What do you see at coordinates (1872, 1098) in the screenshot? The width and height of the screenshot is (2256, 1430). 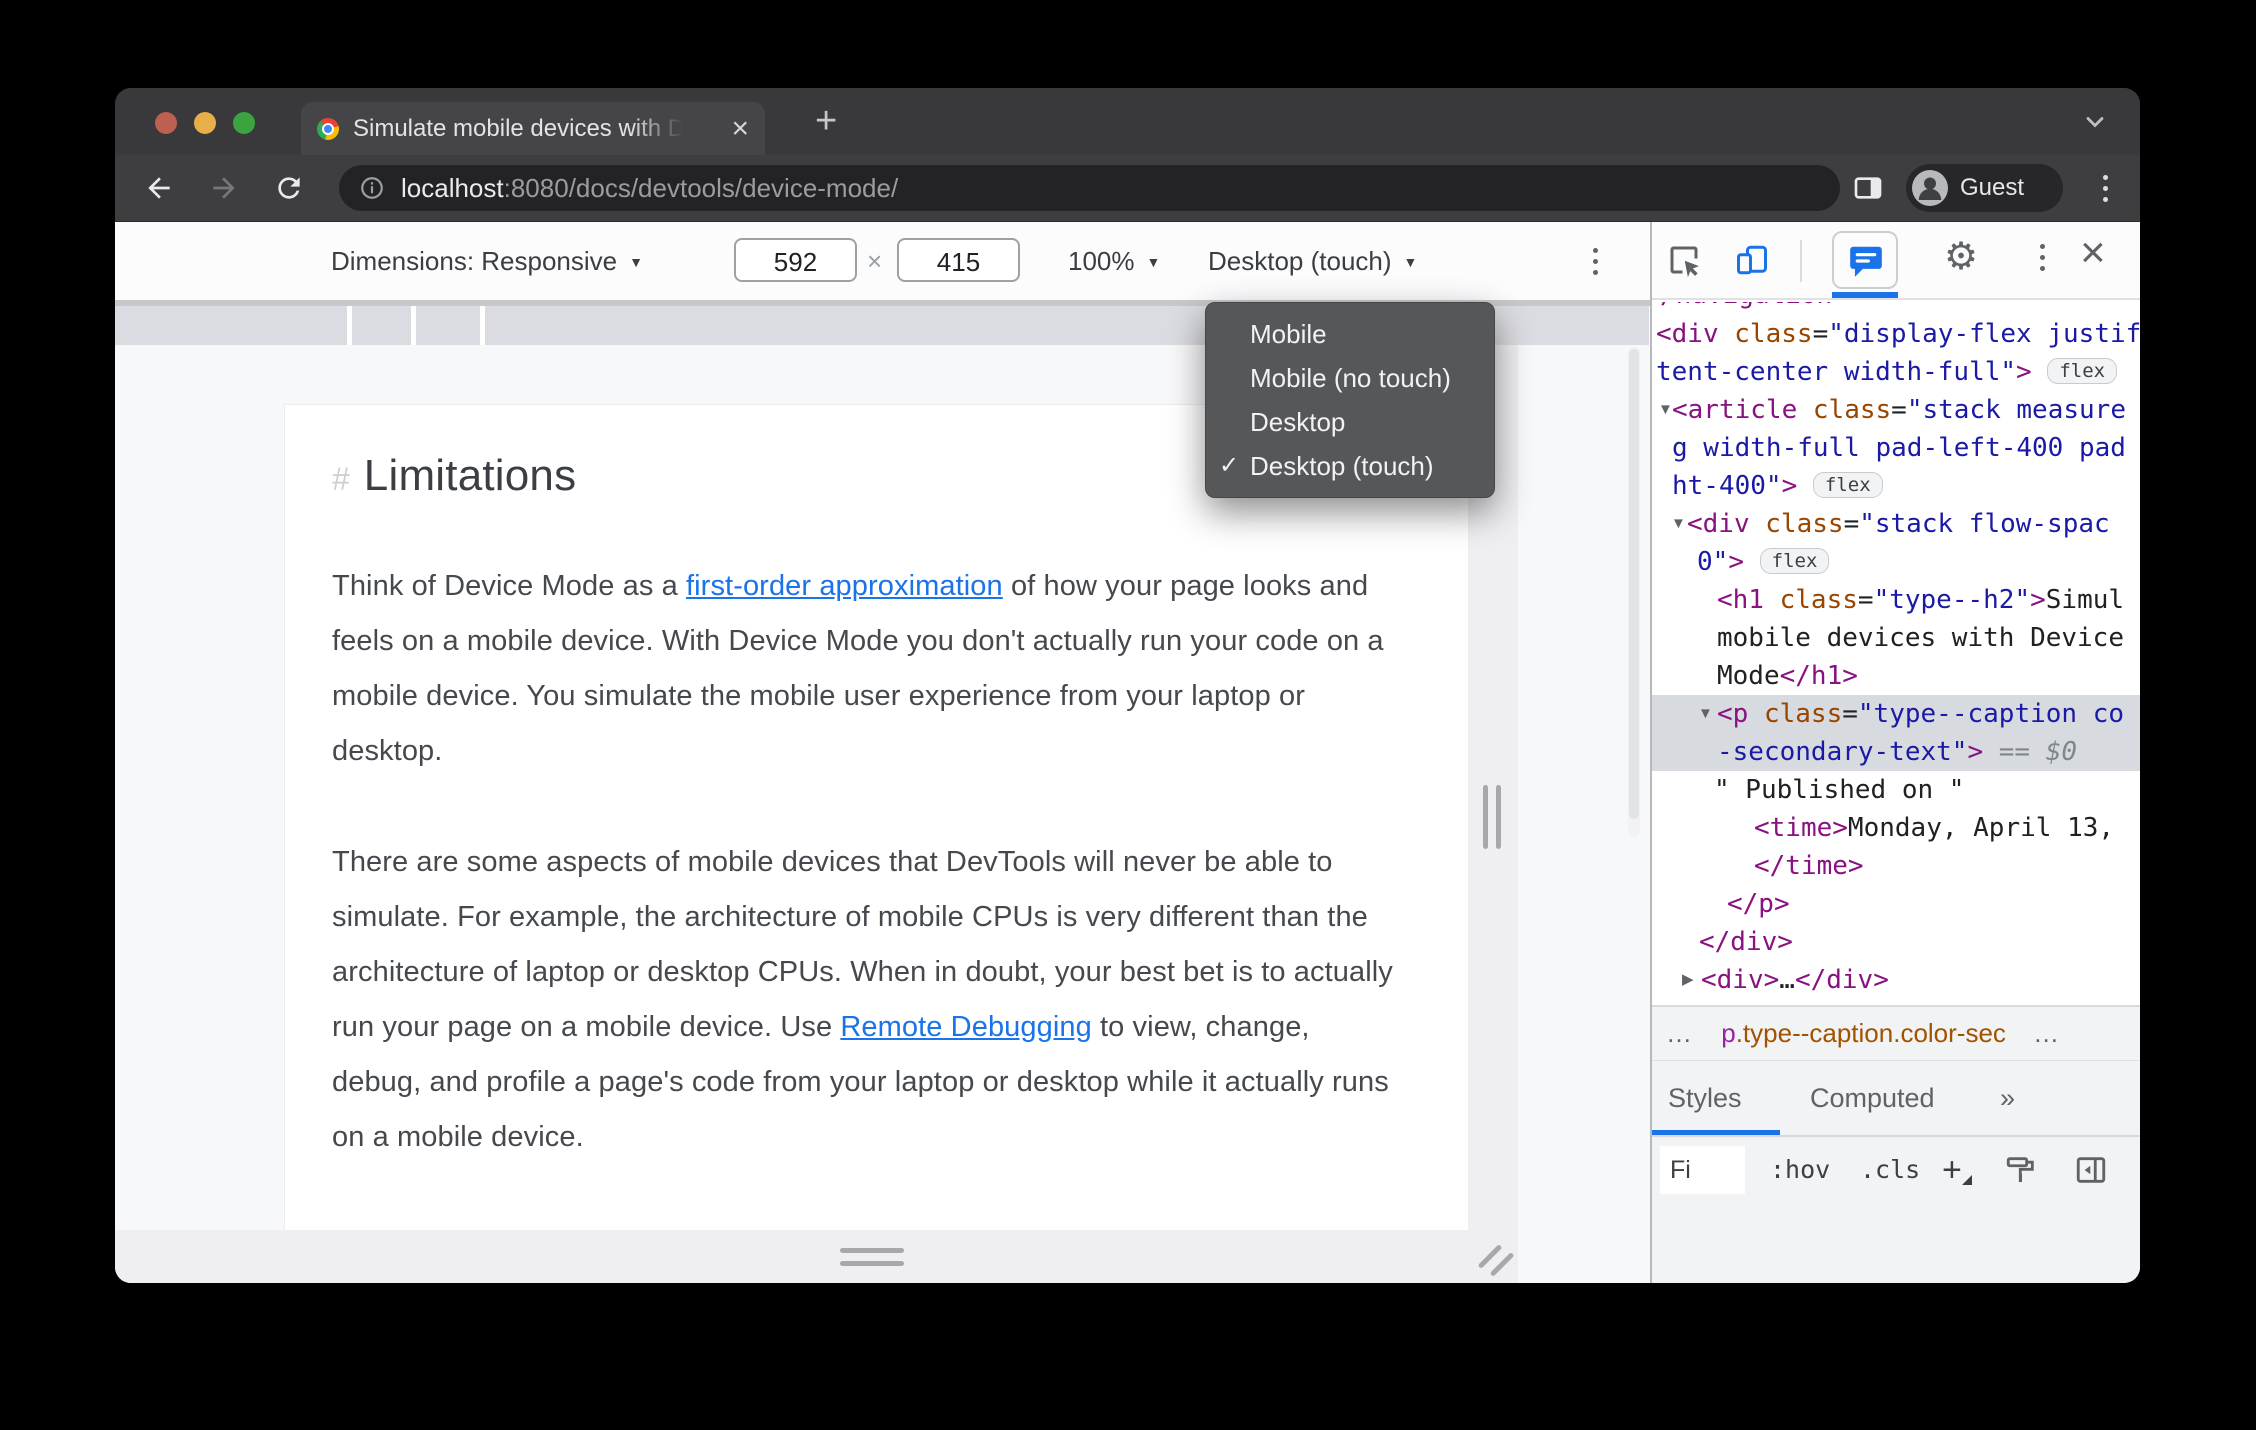 I see `tab-computed: Computed` at bounding box center [1872, 1098].